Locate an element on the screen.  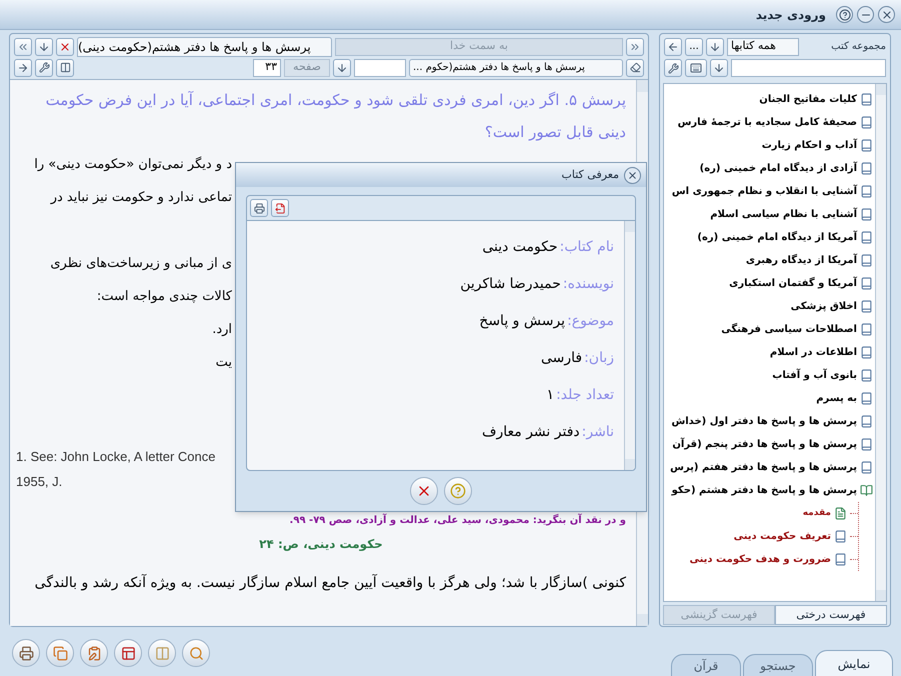
book-item: آزادی از دیدگاه امام خمینی (ره) is located at coordinates (768, 168).